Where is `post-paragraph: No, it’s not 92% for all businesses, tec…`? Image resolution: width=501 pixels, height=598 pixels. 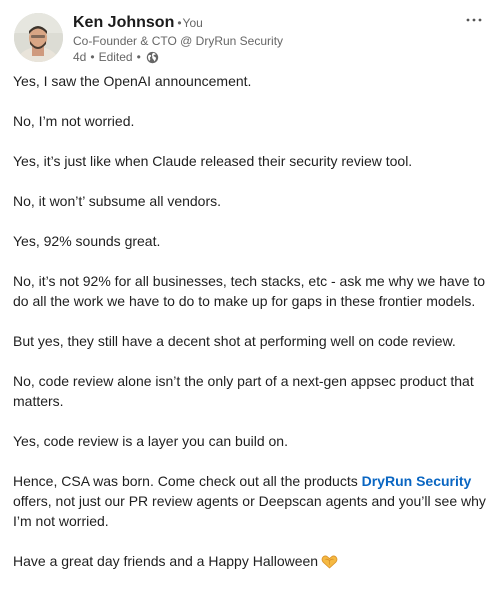 post-paragraph: No, it’s not 92% for all businesses, tec… is located at coordinates (249, 291).